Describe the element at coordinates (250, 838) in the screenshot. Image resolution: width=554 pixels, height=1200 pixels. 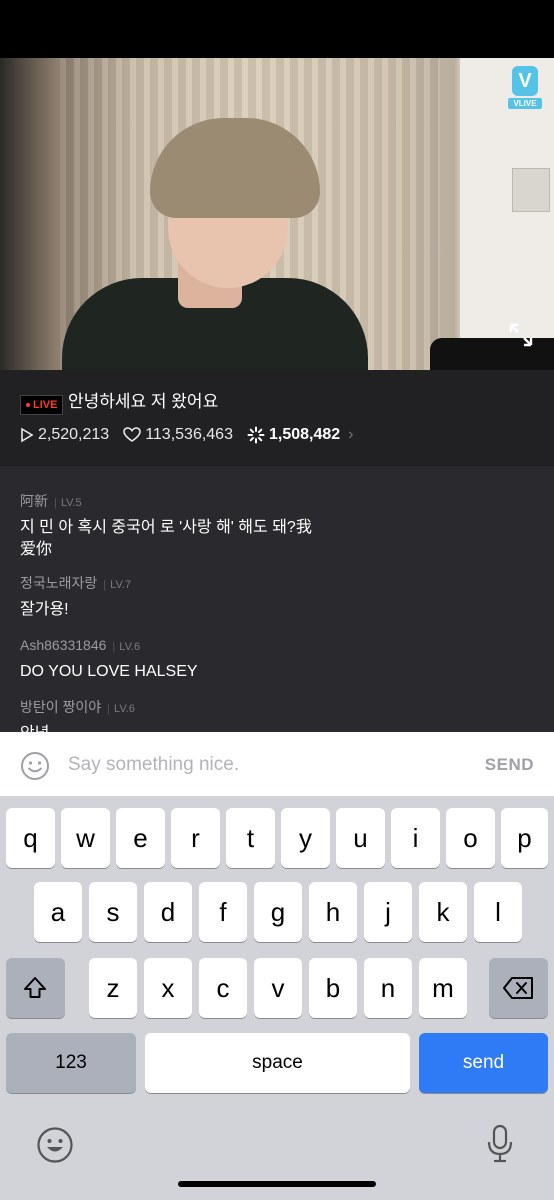
I see `key-t: t` at that location.